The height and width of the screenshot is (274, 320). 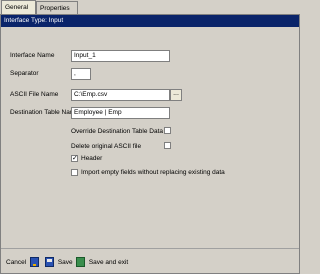 I want to click on import-empty-checkbox, so click(x=74, y=172).